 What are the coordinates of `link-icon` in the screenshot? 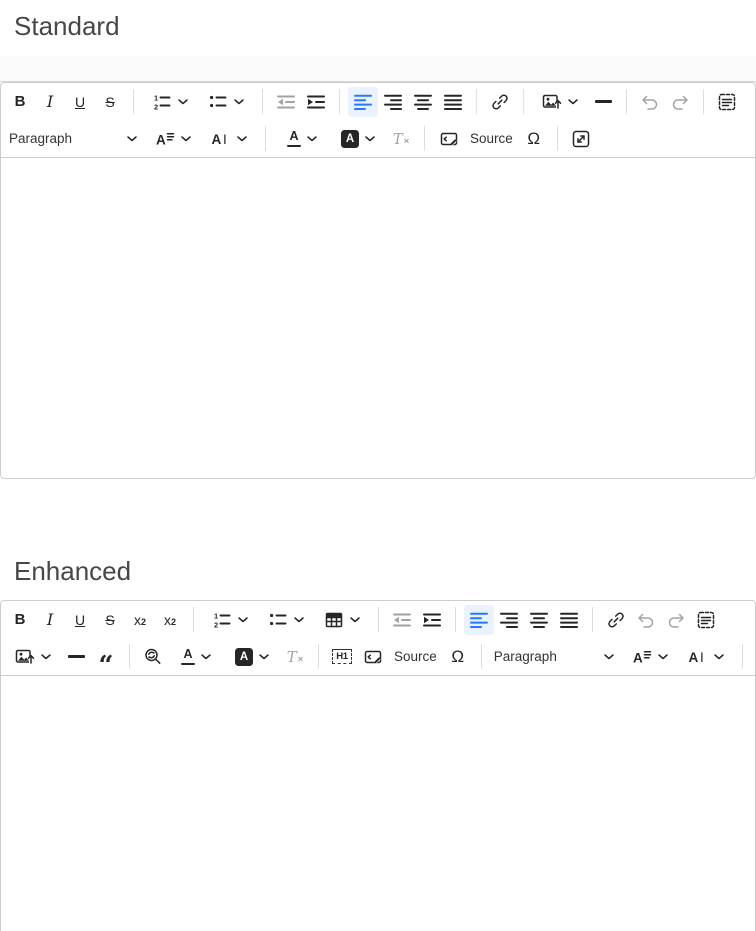 It's located at (500, 101).